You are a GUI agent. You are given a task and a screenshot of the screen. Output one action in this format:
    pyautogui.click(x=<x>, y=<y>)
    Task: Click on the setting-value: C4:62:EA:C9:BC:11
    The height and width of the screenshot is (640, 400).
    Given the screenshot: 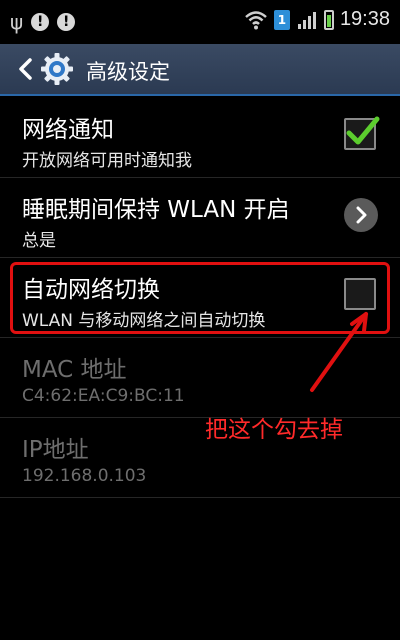 What is the action you would take?
    pyautogui.click(x=103, y=396)
    